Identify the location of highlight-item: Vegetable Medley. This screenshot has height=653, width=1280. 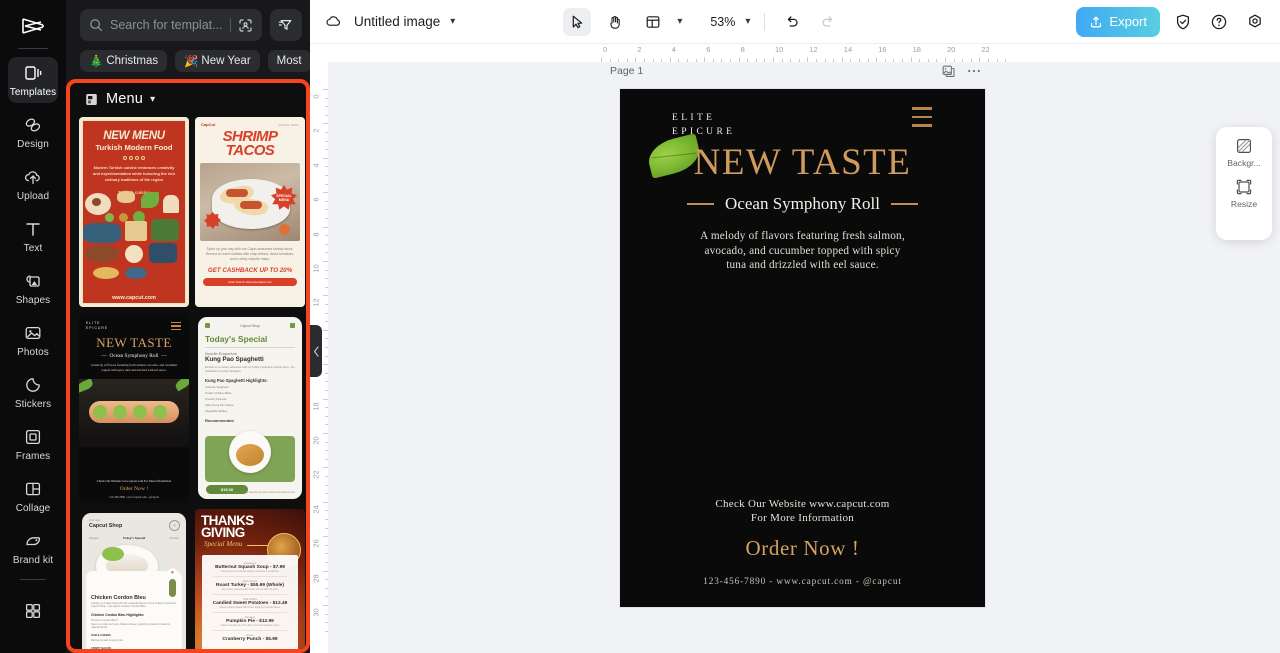
(216, 411).